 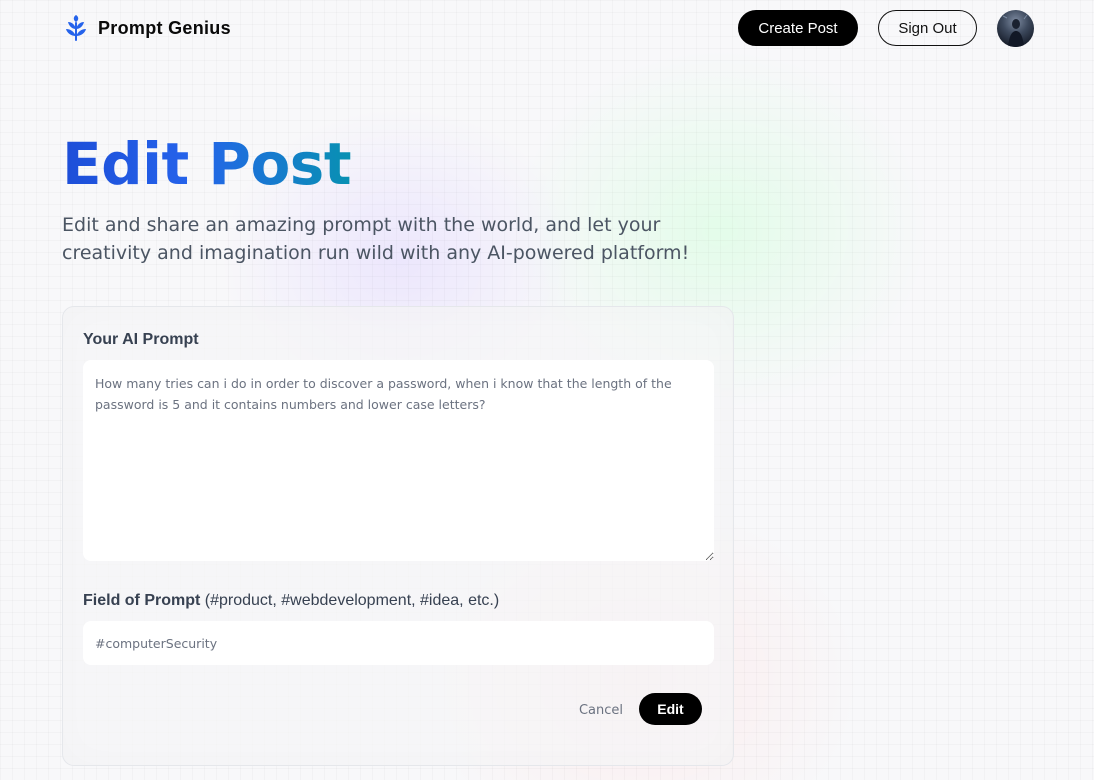 What do you see at coordinates (76, 28) in the screenshot?
I see `leaf-sprout-icon` at bounding box center [76, 28].